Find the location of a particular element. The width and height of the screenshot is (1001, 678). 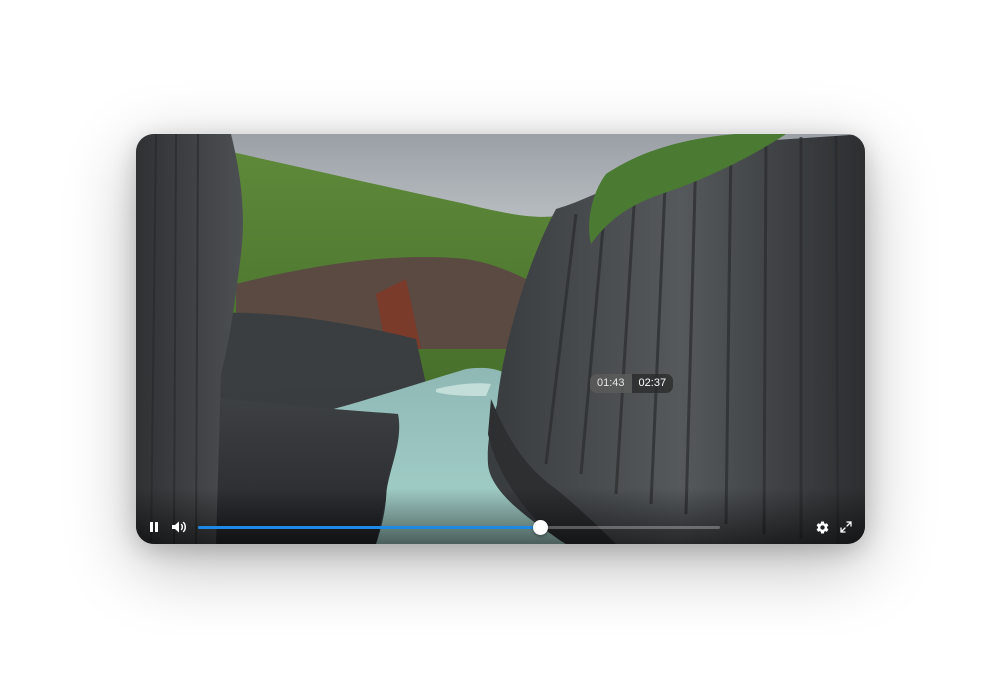

time-display: 01:43 02:37 is located at coordinates (632, 383).